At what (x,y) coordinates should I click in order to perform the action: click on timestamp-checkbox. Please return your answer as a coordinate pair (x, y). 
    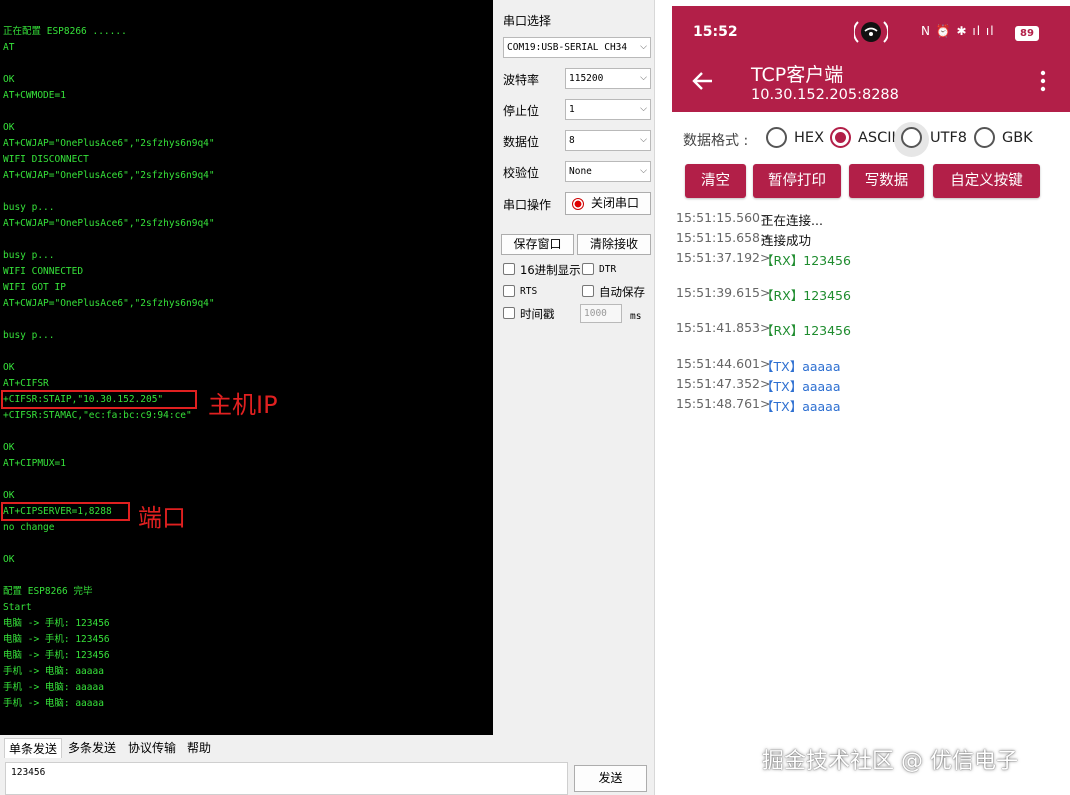
    Looking at the image, I should click on (509, 313).